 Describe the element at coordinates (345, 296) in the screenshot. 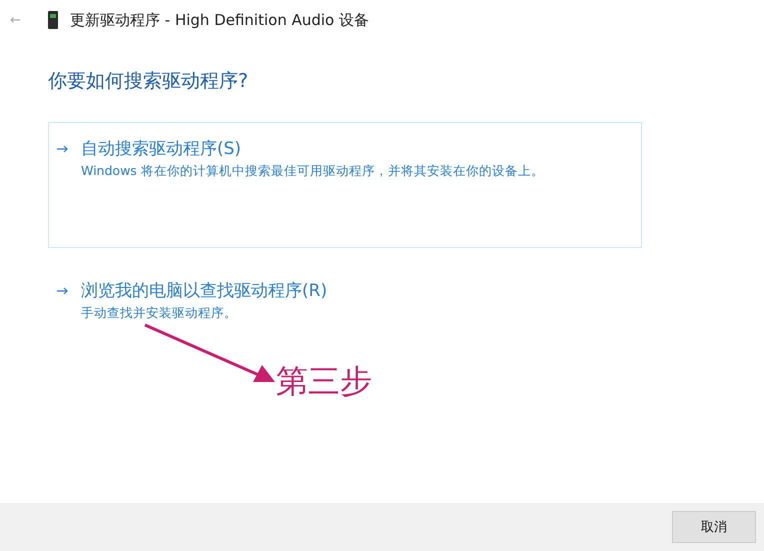

I see `option-link: 浏览我的电脑以查找驱动程序(R) 手动查找并安装驱动程序。` at that location.